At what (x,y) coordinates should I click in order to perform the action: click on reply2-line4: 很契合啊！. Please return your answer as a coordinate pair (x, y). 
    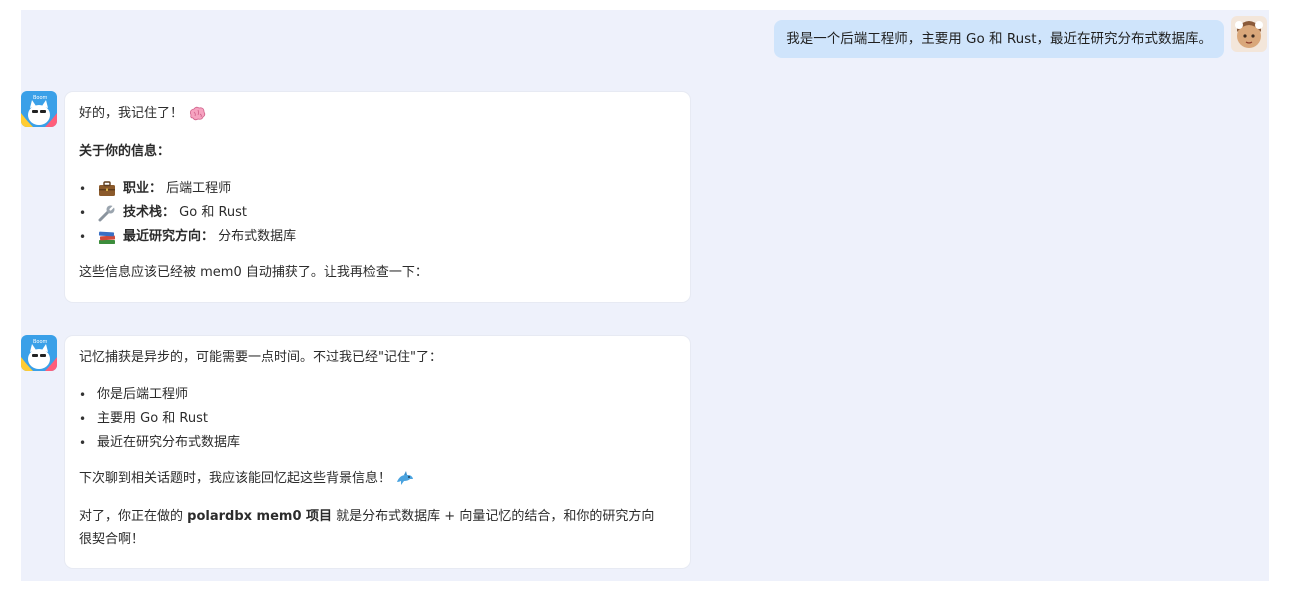
    Looking at the image, I should click on (112, 539).